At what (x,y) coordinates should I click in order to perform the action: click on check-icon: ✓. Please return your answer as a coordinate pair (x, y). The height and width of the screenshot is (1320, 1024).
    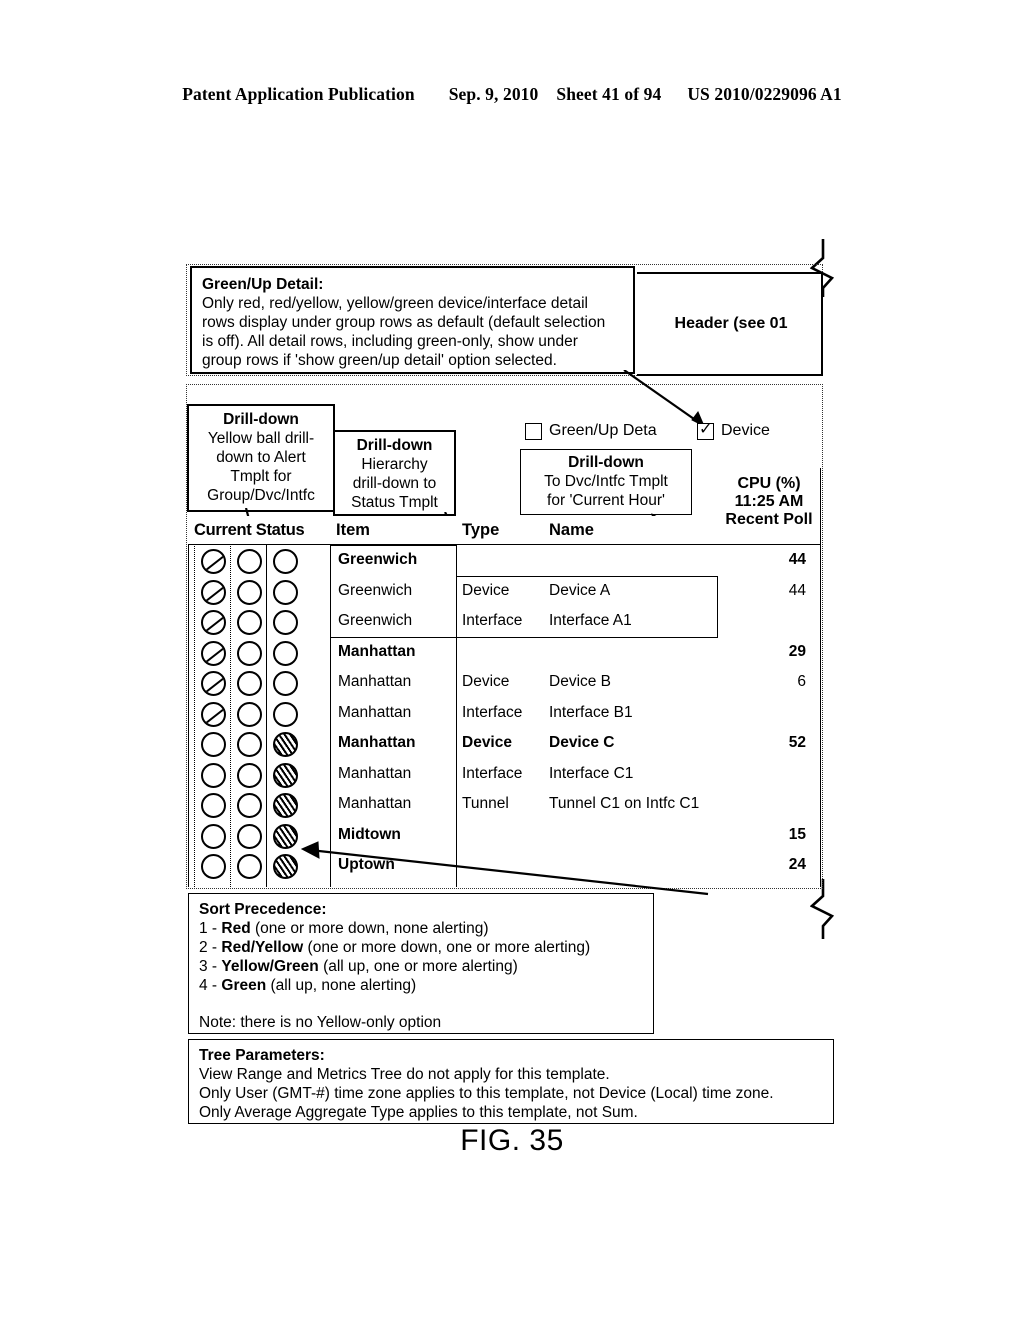
    Looking at the image, I should click on (706, 428).